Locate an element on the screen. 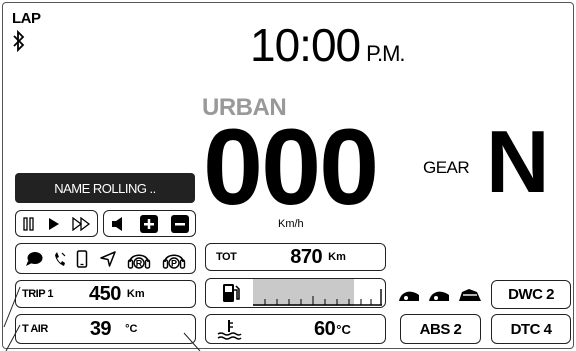 This screenshot has width=576, height=351. chat-icon is located at coordinates (34, 259).